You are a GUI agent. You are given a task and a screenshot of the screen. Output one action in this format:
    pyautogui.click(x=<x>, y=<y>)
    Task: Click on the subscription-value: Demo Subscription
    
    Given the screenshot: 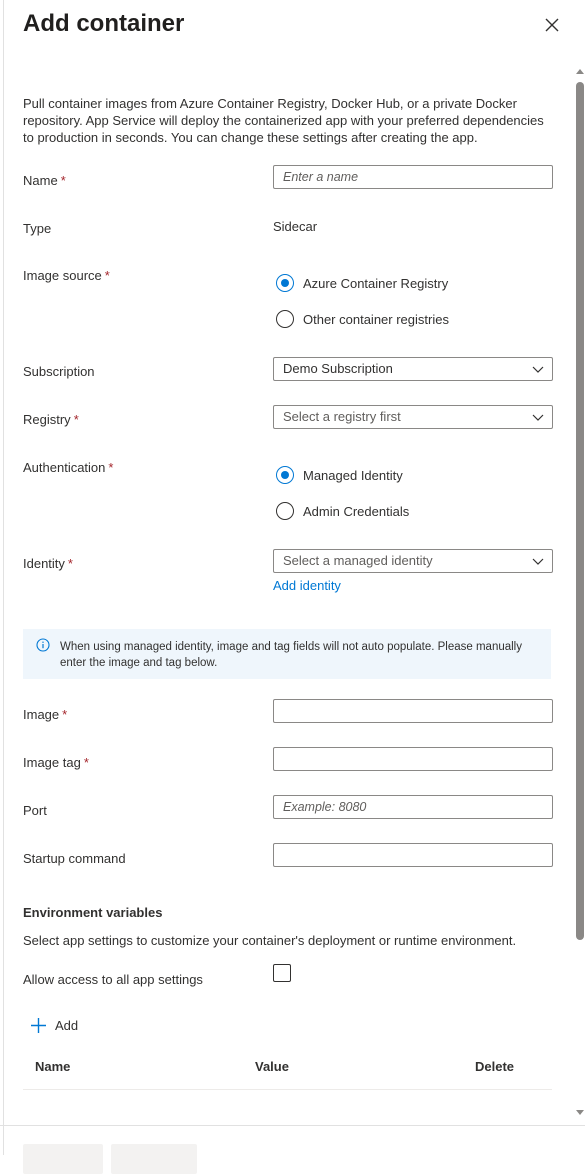 What is the action you would take?
    pyautogui.click(x=338, y=368)
    